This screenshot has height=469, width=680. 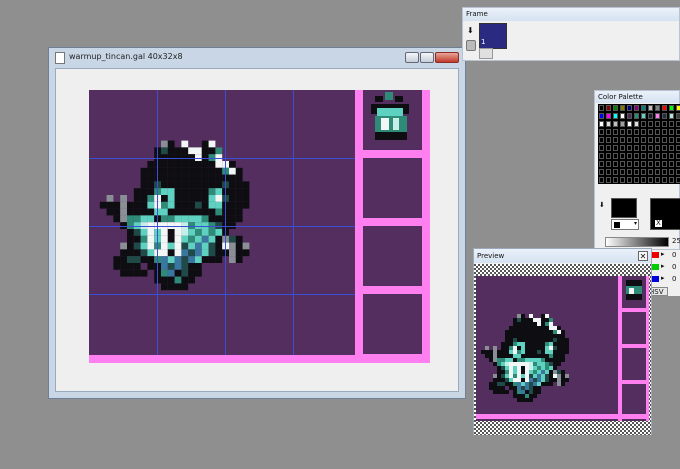 I want to click on delete-frame-icon, so click(x=471, y=45).